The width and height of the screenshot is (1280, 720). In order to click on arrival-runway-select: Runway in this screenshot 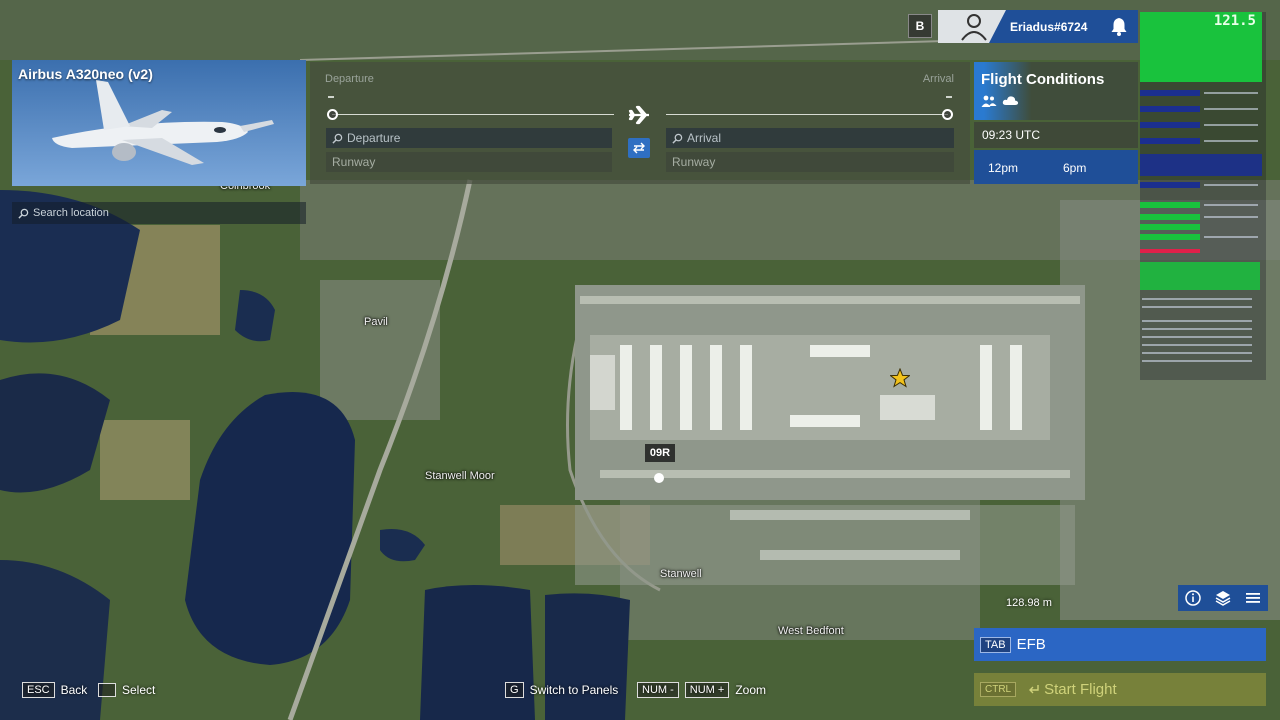, I will do `click(810, 162)`.